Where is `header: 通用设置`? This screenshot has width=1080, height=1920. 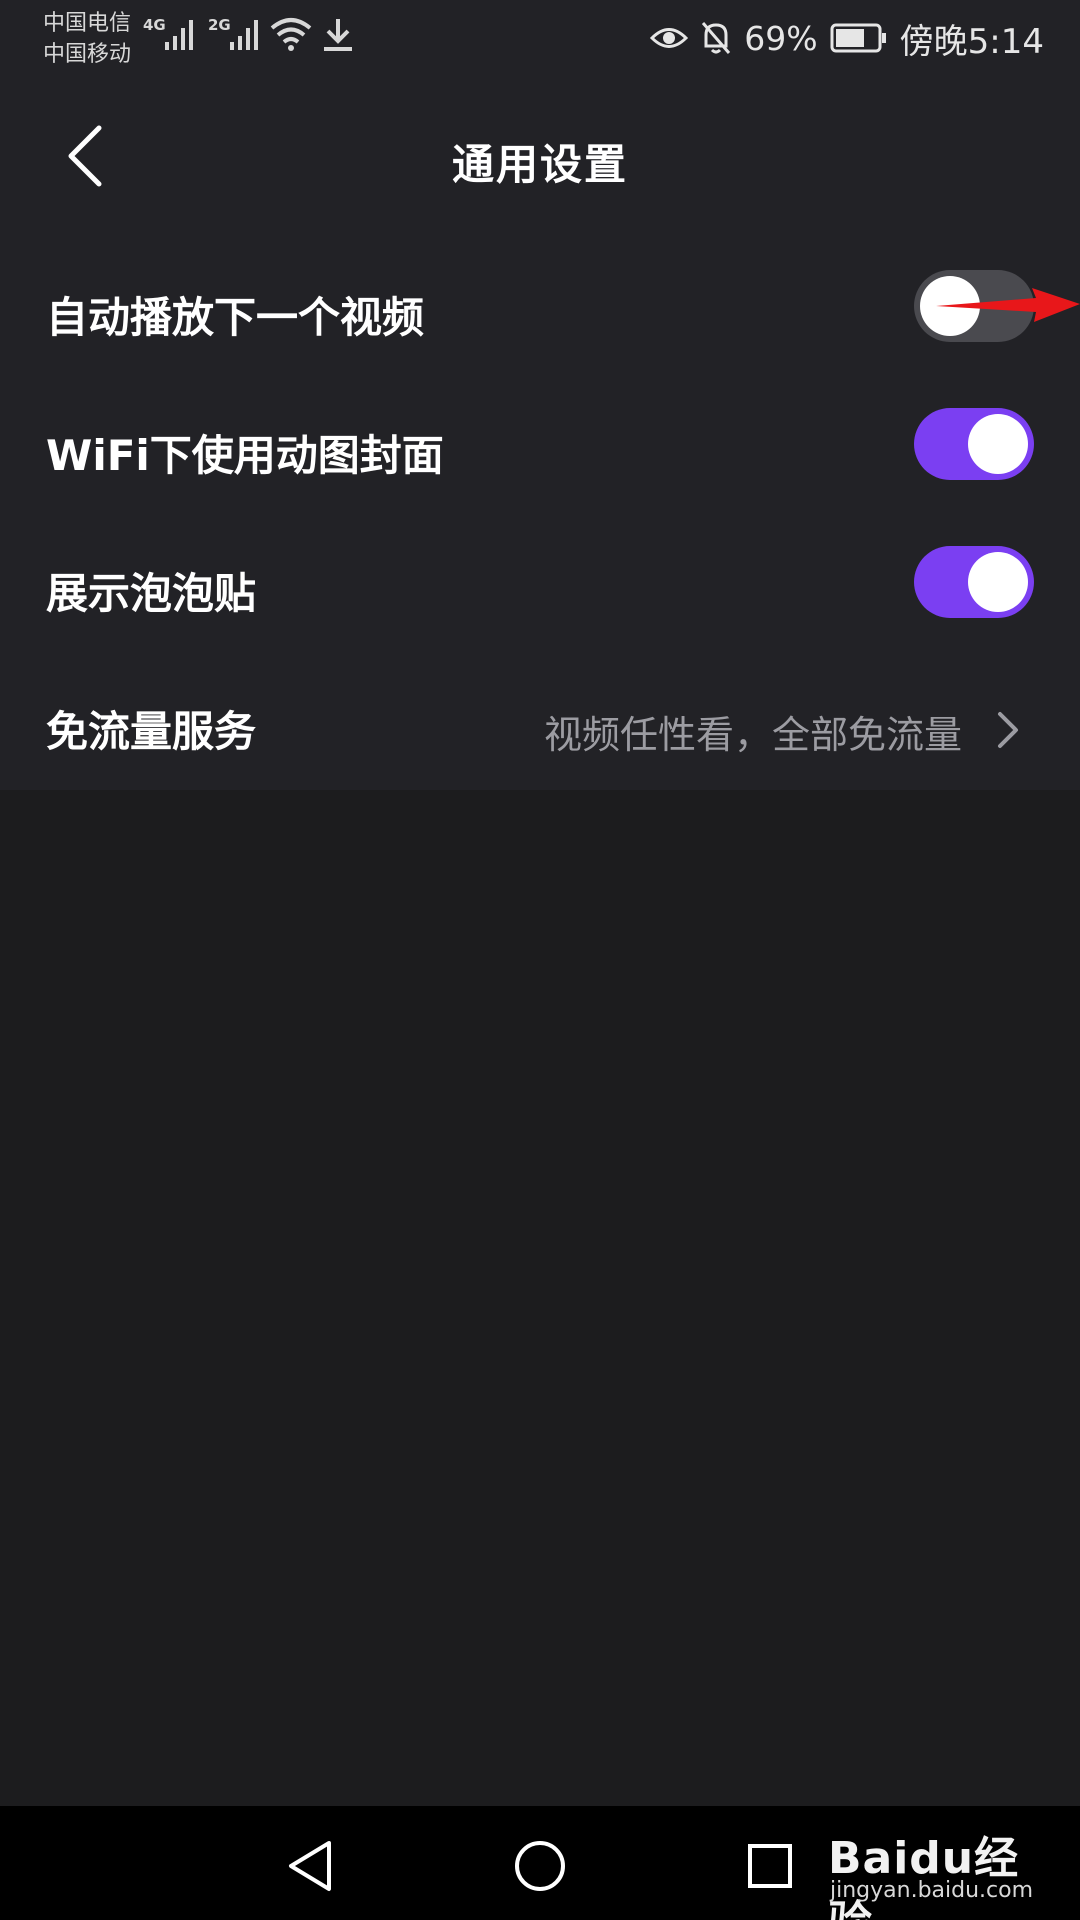 header: 通用设置 is located at coordinates (540, 155).